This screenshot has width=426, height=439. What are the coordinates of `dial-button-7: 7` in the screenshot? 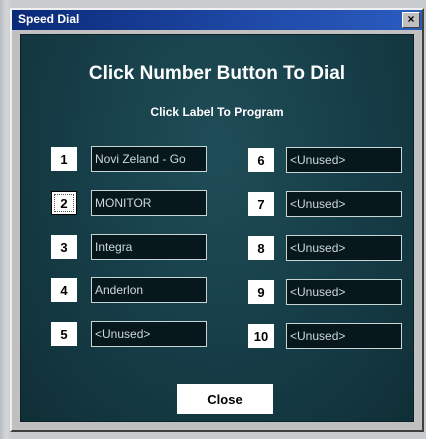 It's located at (261, 204).